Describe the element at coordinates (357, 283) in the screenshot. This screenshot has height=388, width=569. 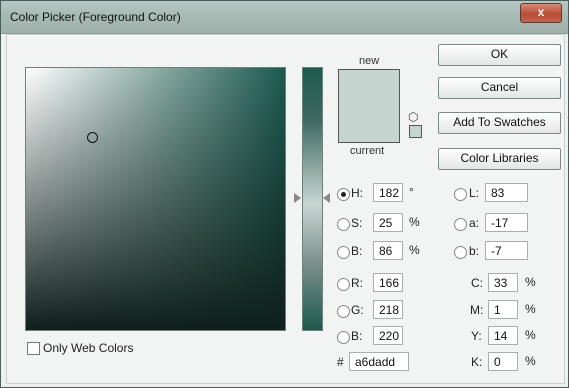
I see `label-r: R:` at that location.